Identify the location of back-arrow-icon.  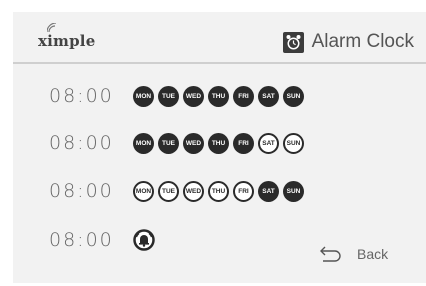
(330, 254).